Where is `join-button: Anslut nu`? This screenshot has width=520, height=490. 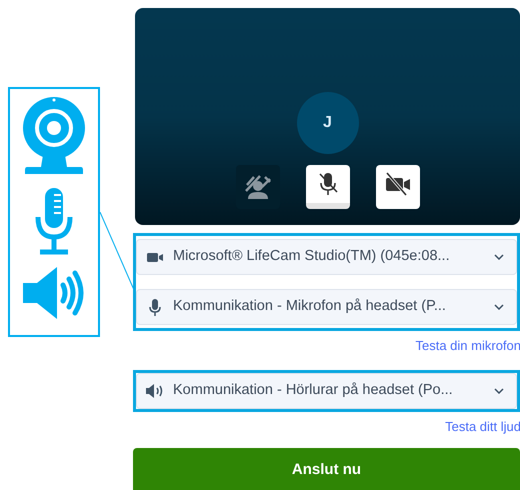
join-button: Anslut nu is located at coordinates (326, 469).